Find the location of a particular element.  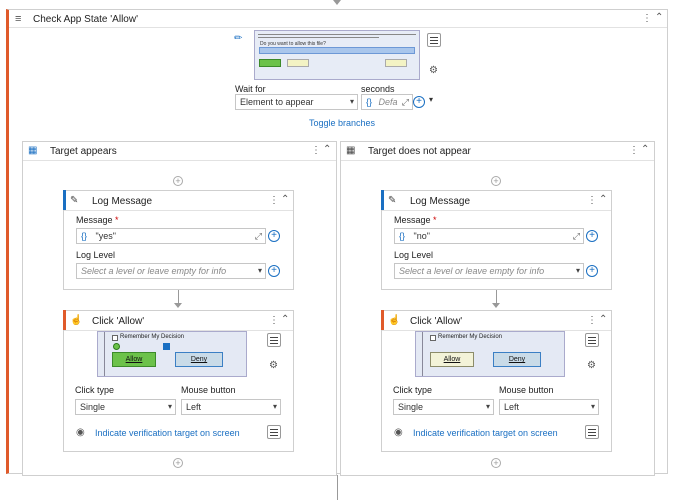

seconds-label: seconds is located at coordinates (378, 89).